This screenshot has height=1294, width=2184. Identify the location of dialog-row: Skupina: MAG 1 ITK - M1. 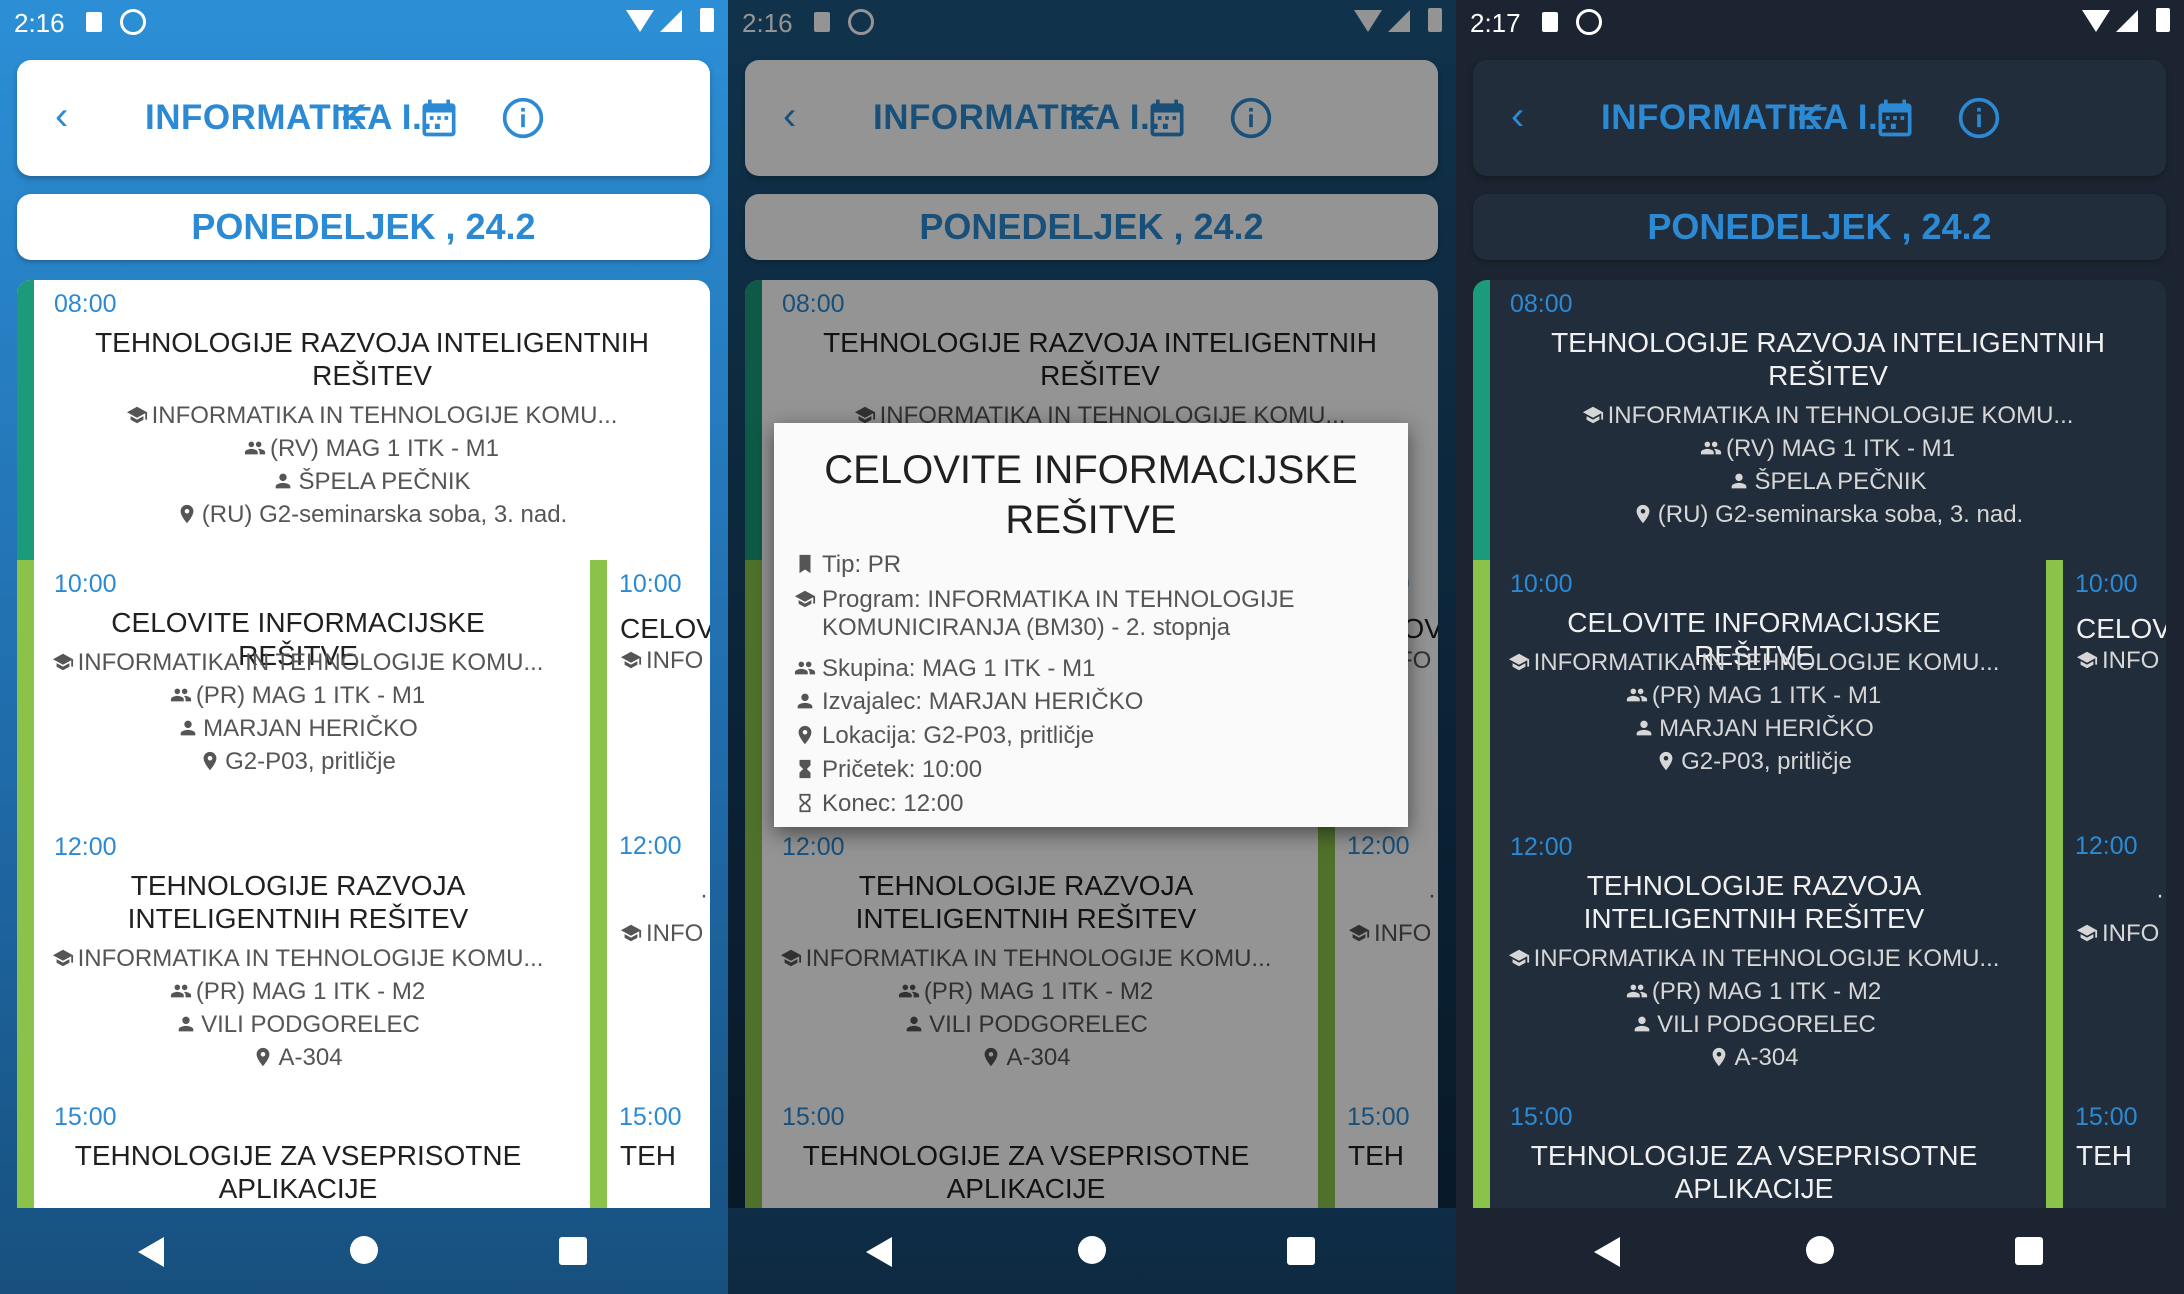
(1089, 669).